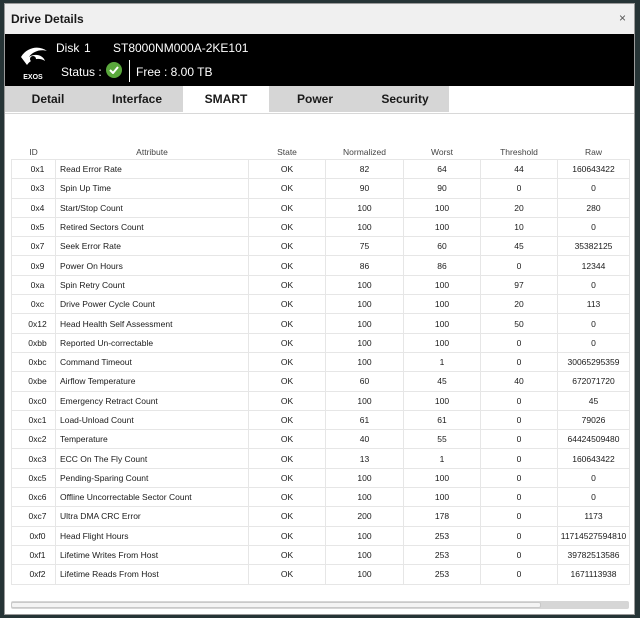 The height and width of the screenshot is (618, 640). I want to click on cell-threshold: 50, so click(519, 323).